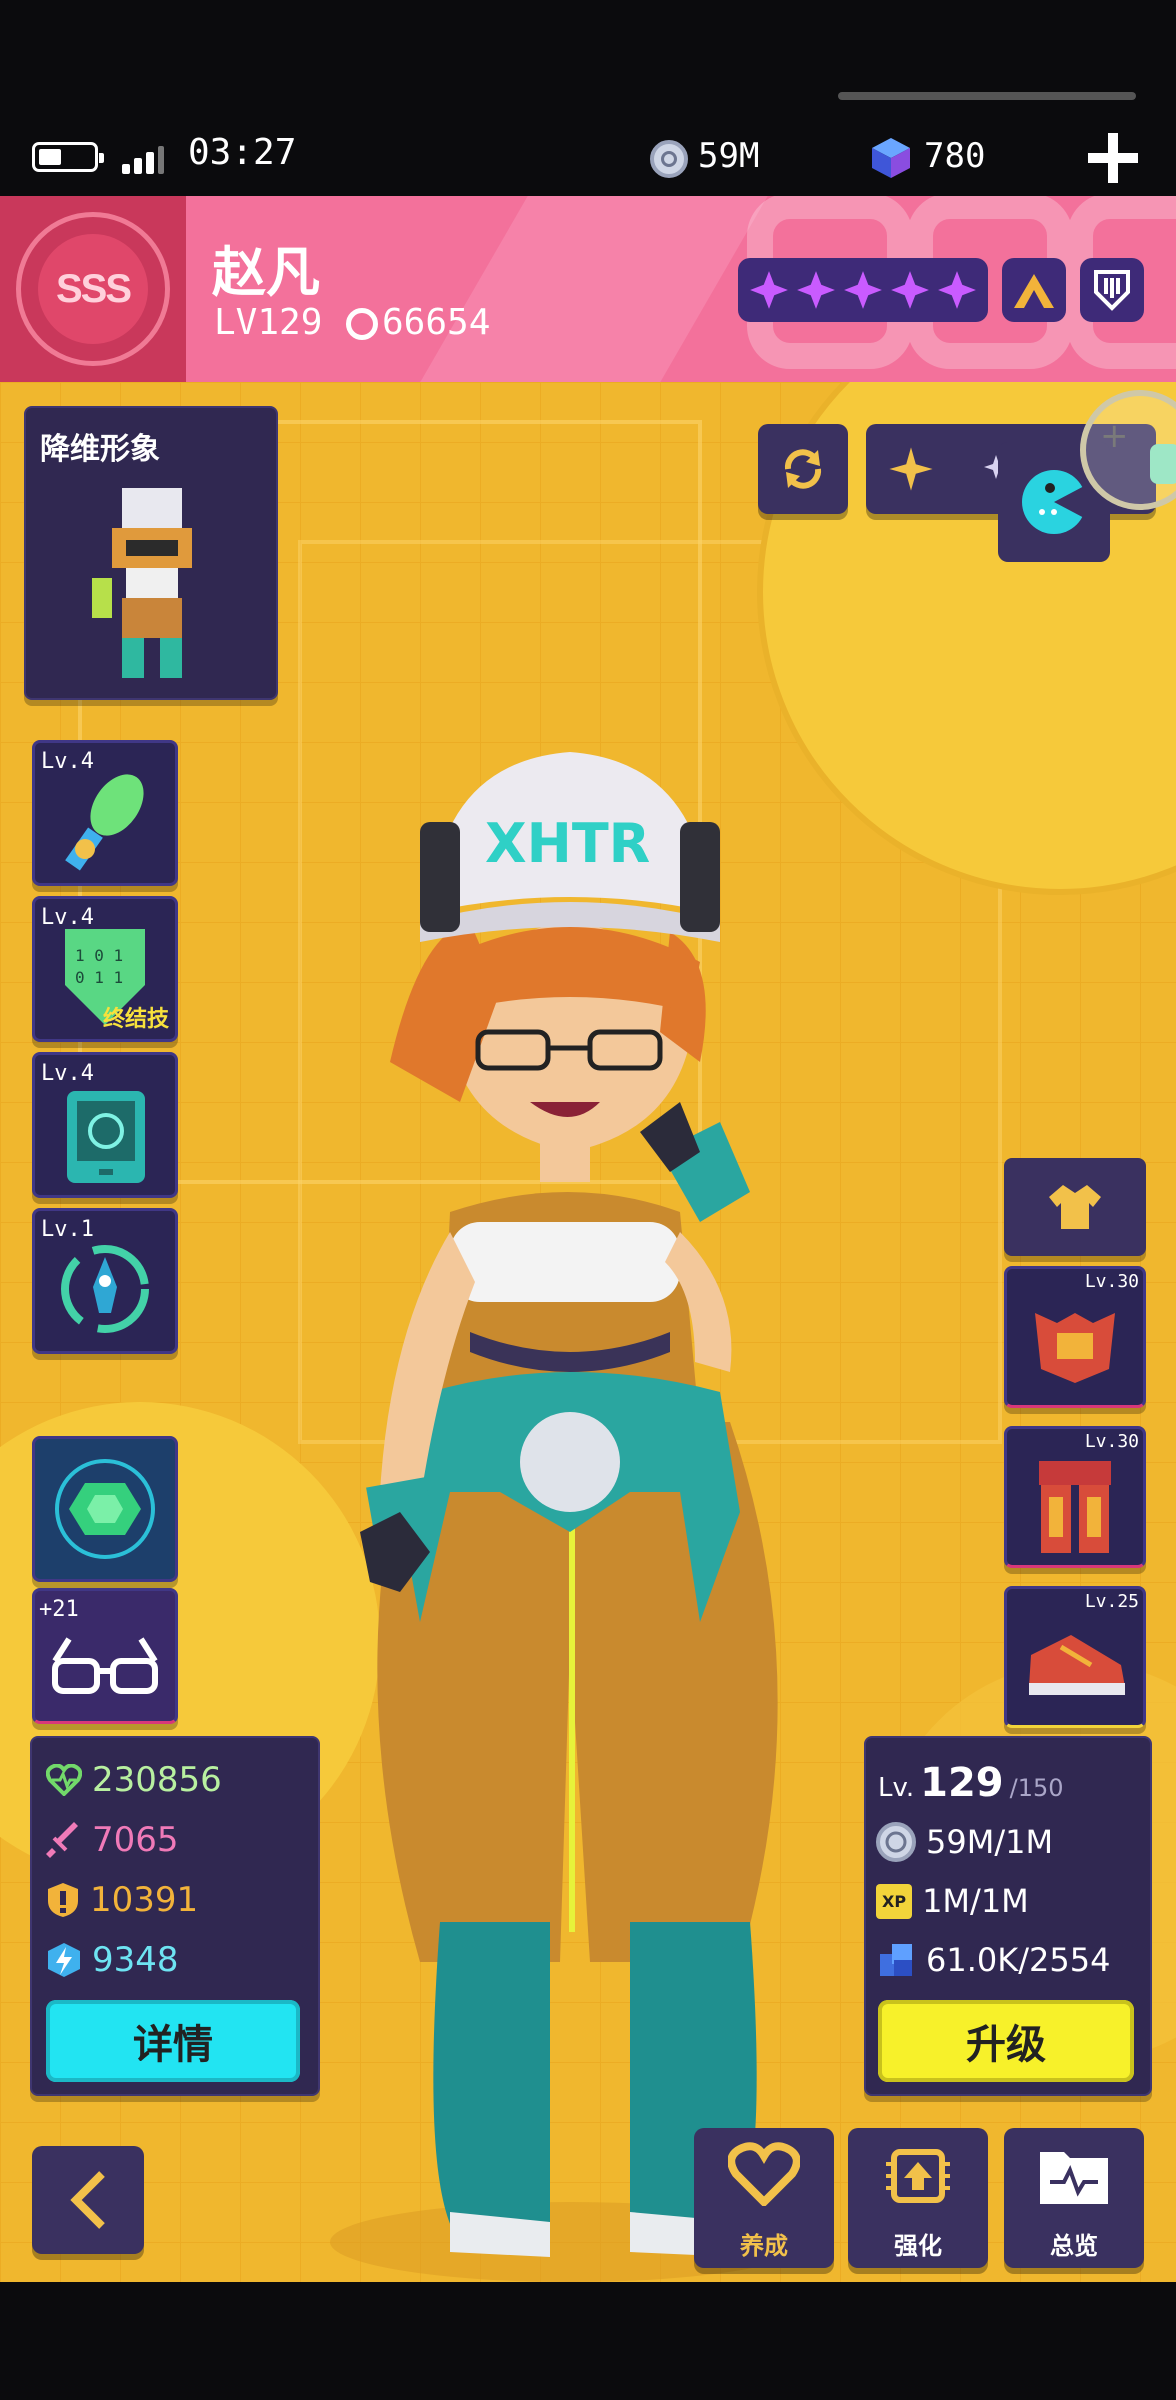 The height and width of the screenshot is (2400, 1176). What do you see at coordinates (143, 159) in the screenshot?
I see `signal-icon` at bounding box center [143, 159].